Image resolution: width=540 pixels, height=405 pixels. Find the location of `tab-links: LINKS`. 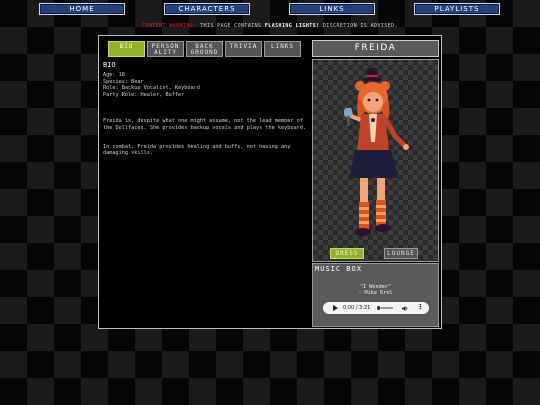

tab-links: LINKS is located at coordinates (282, 49).